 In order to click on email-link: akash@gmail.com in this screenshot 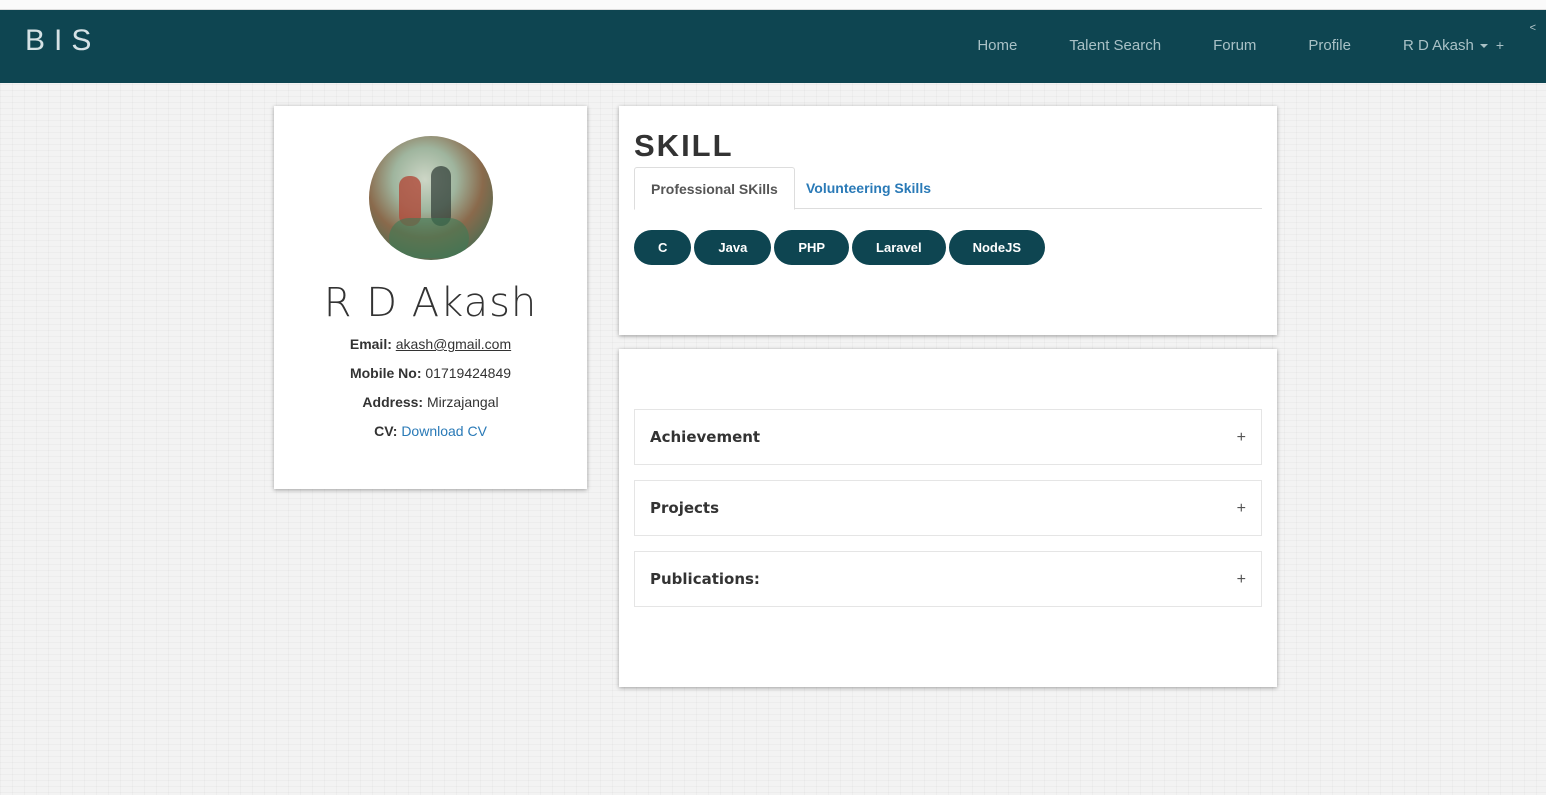, I will do `click(453, 344)`.